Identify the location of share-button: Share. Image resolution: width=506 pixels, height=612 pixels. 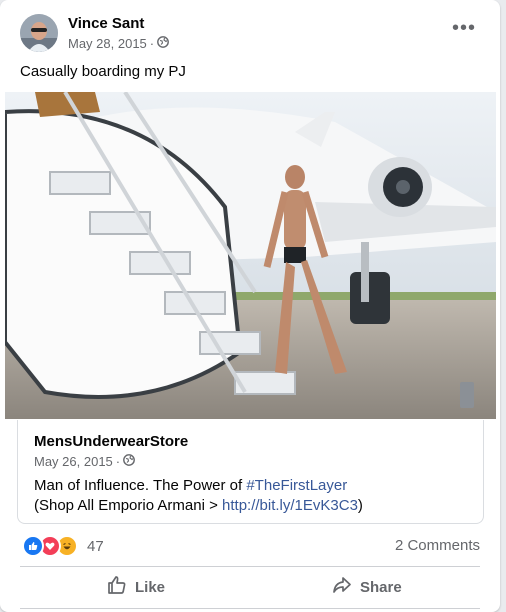
(367, 587).